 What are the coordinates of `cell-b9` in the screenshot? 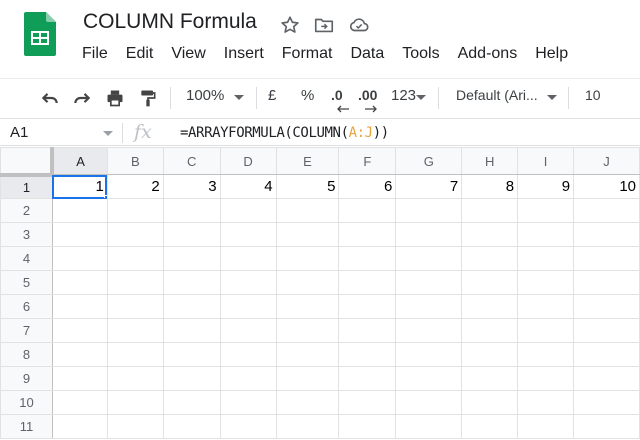 It's located at (135, 378).